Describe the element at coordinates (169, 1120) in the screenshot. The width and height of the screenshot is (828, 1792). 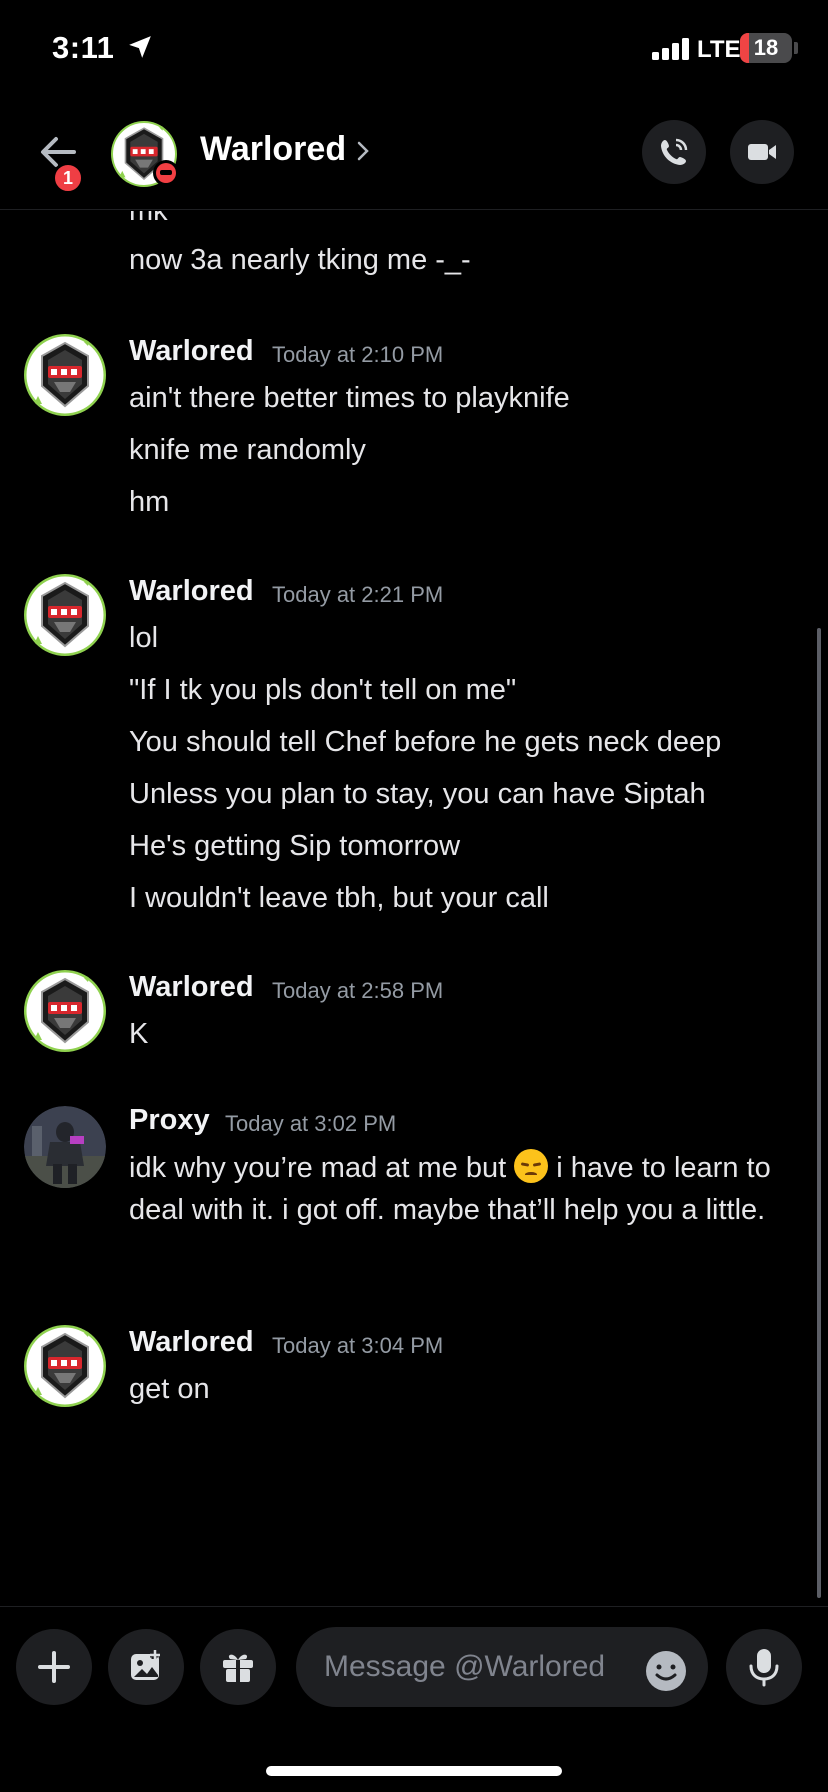
I see `message-author: Proxy` at that location.